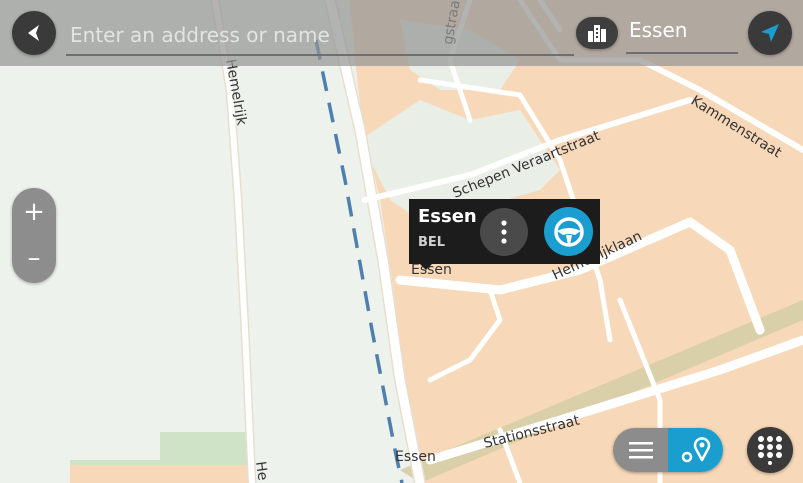 The height and width of the screenshot is (483, 803). What do you see at coordinates (34, 212) in the screenshot?
I see `zoom-in-button: +` at bounding box center [34, 212].